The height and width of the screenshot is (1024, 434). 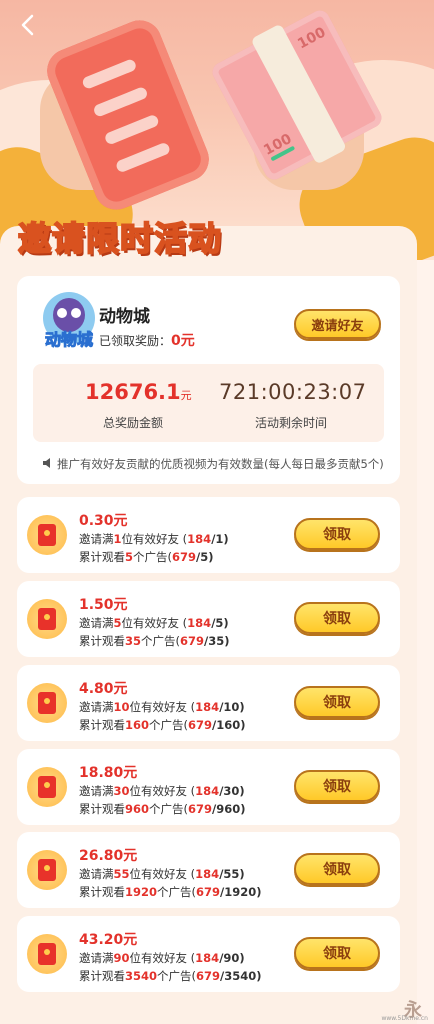 What do you see at coordinates (138, 392) in the screenshot?
I see `total-reward-amount: 12676.1元` at bounding box center [138, 392].